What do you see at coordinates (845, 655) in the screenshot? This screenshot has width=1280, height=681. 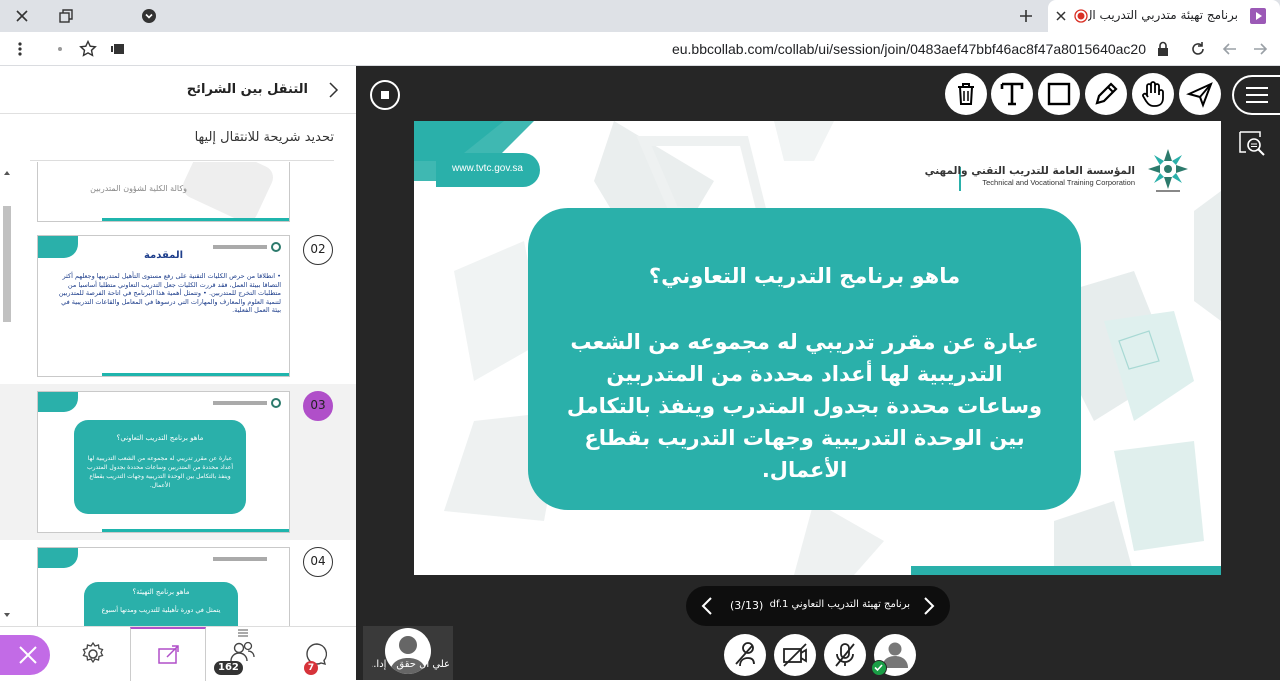 I see `microphone-off-button` at bounding box center [845, 655].